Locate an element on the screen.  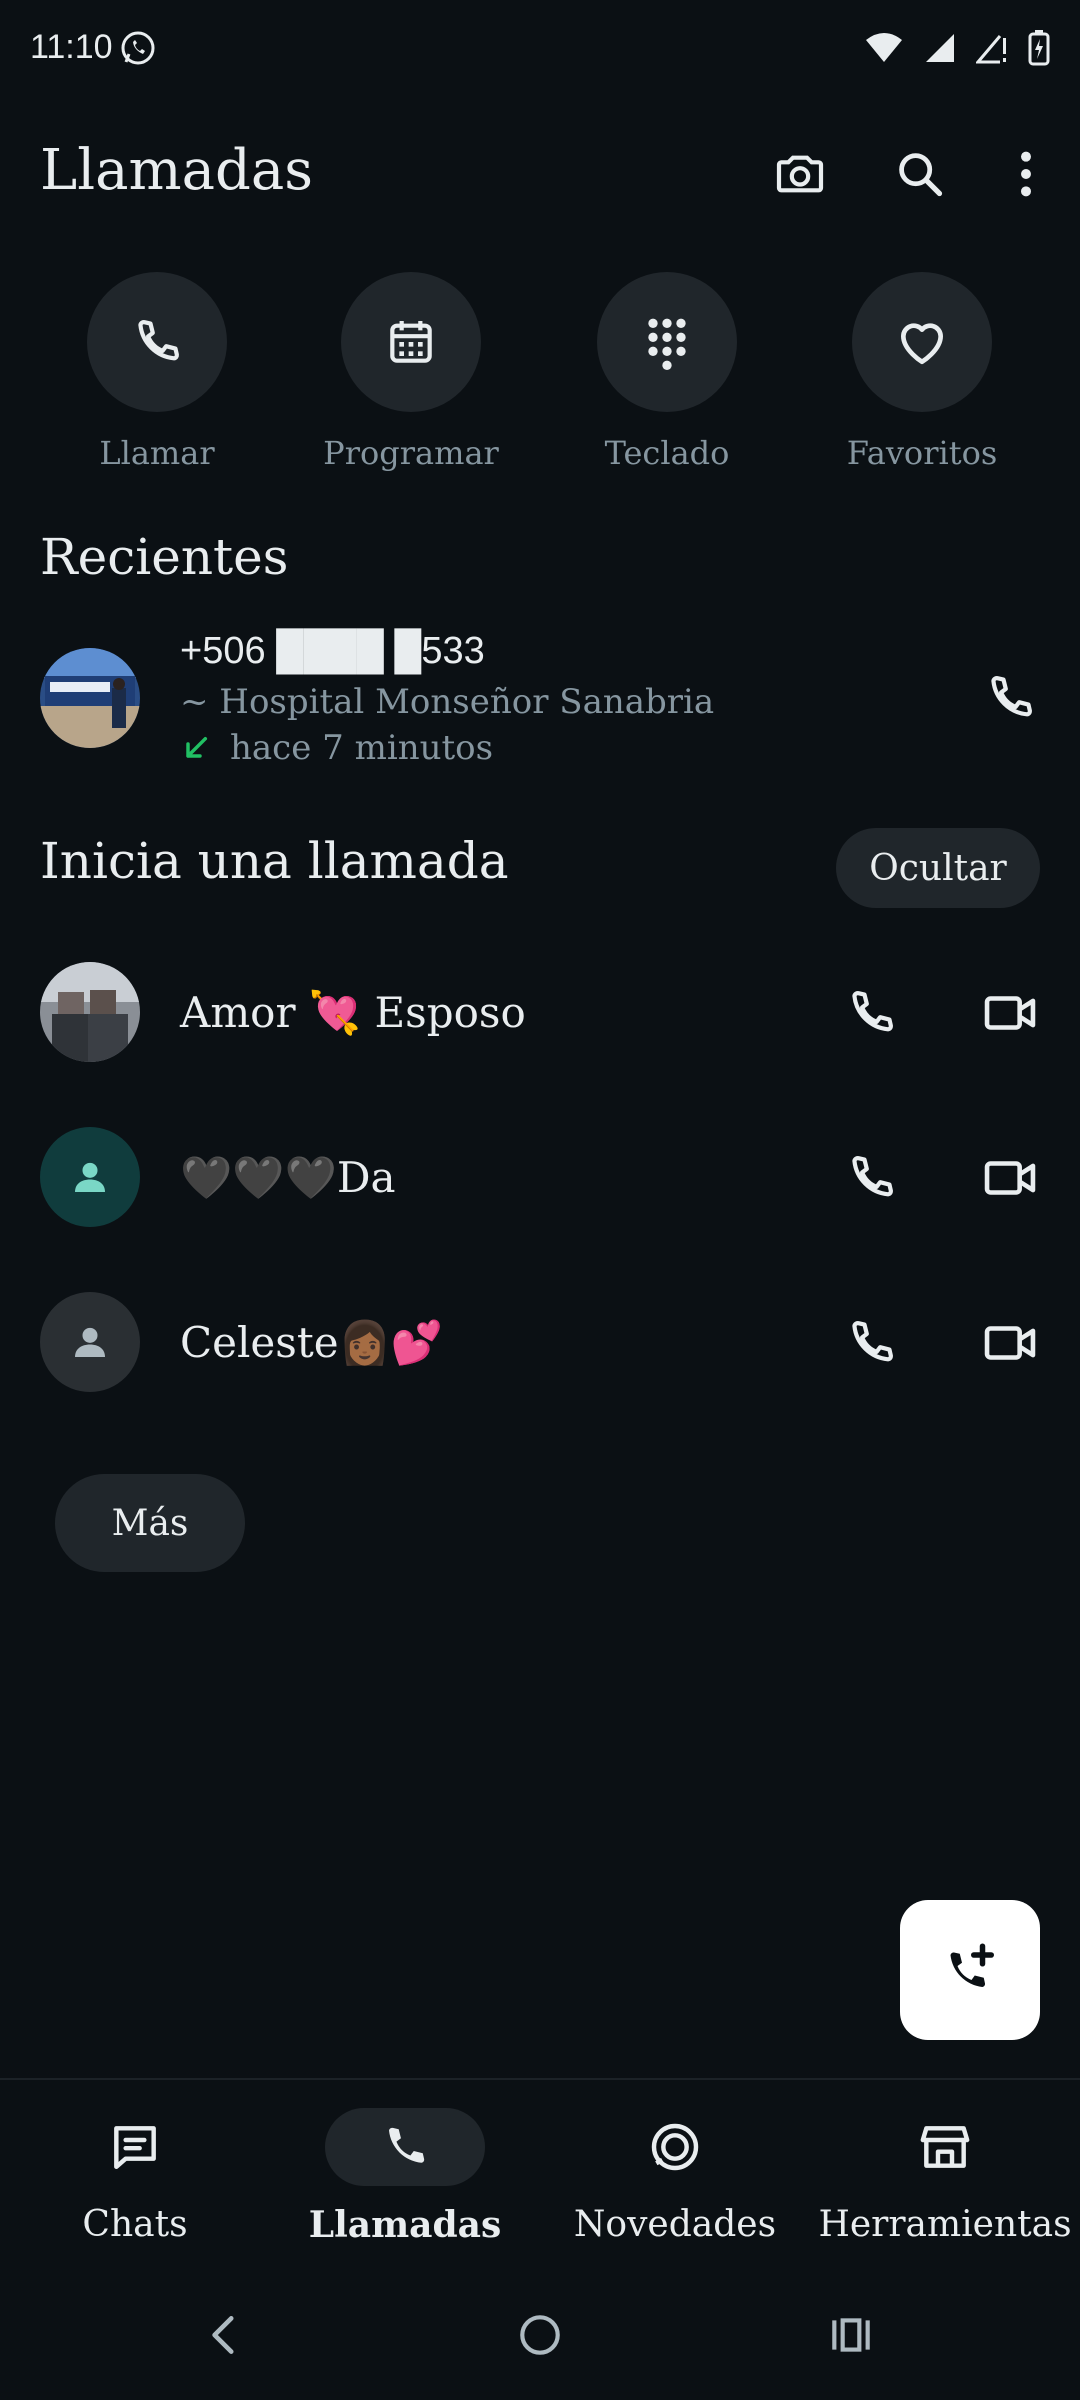
nav-label: Llamadas is located at coordinates (405, 2225).